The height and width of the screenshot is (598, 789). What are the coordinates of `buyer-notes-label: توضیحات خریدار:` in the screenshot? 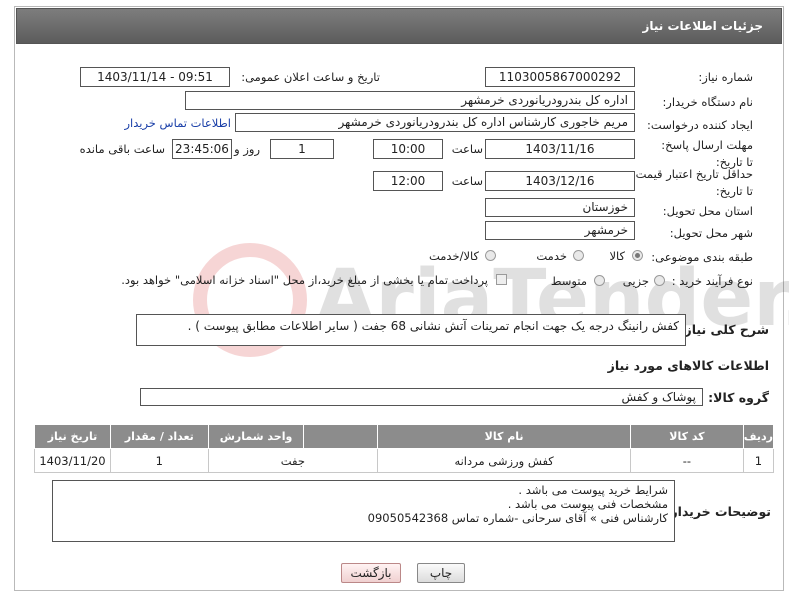 It's located at (718, 511).